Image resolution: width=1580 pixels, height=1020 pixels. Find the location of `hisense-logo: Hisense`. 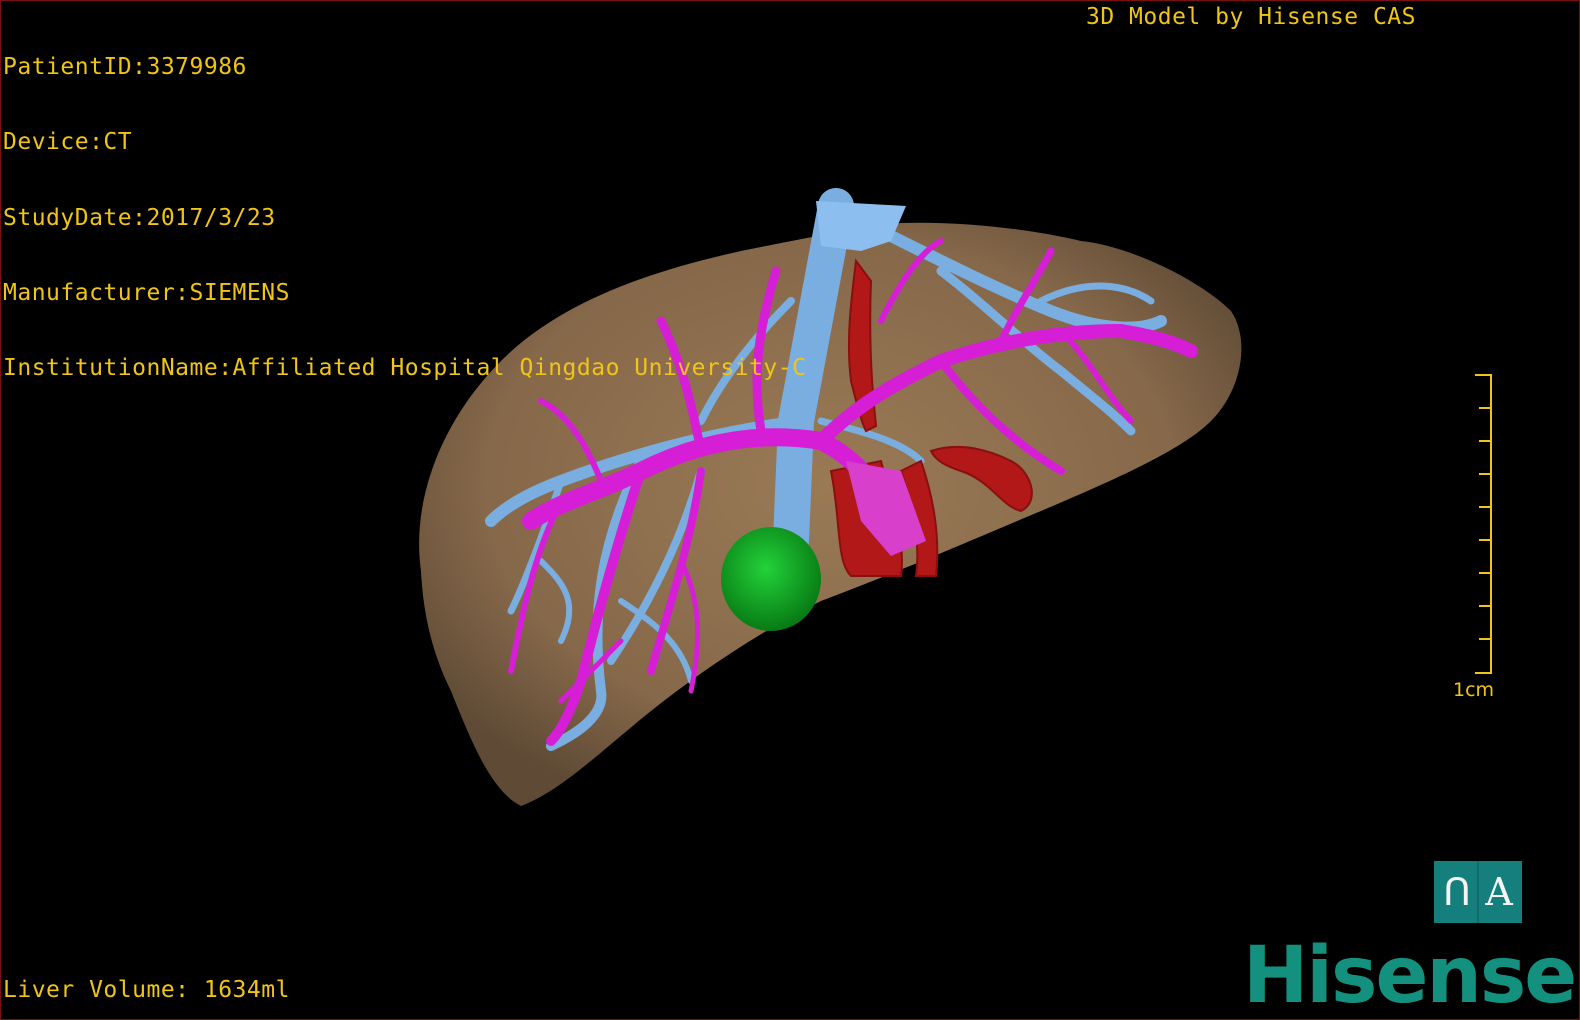

hisense-logo: Hisense is located at coordinates (1410, 975).